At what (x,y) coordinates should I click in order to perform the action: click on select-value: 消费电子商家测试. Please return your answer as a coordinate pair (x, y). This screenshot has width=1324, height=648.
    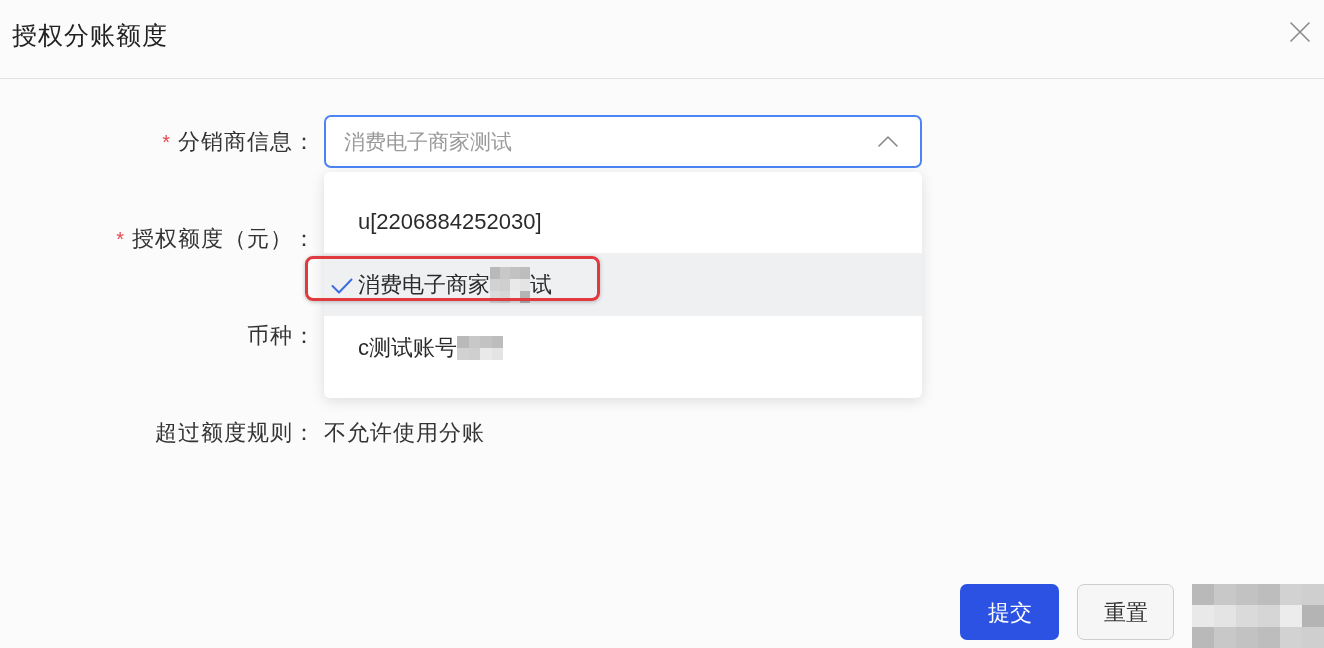
    Looking at the image, I should click on (428, 141).